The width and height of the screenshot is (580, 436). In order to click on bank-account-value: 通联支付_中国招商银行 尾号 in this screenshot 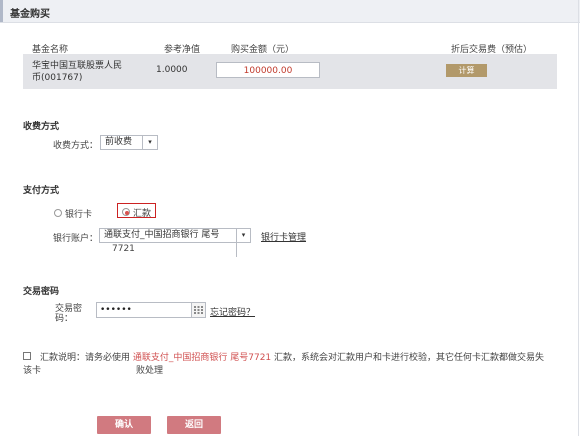, I will do `click(162, 235)`.